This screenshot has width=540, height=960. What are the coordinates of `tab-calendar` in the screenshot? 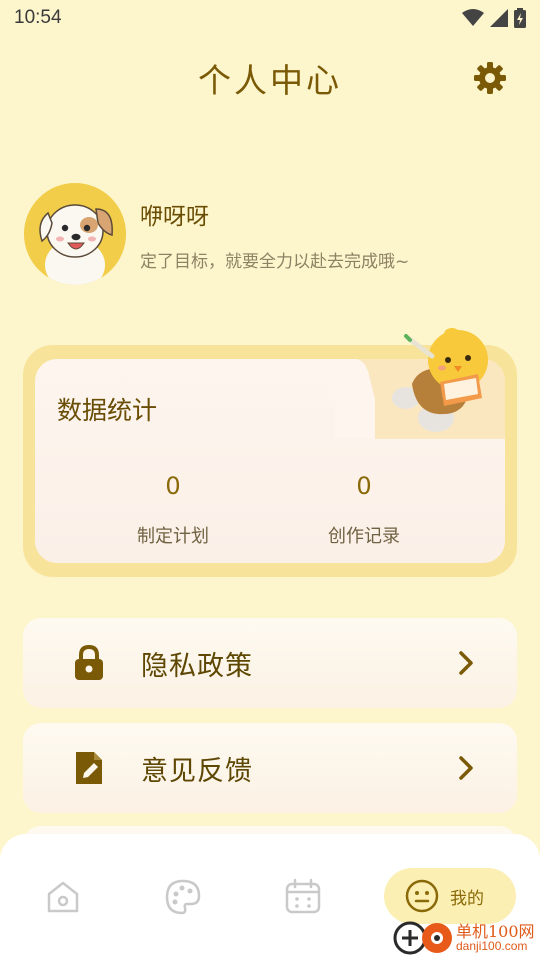 It's located at (303, 897).